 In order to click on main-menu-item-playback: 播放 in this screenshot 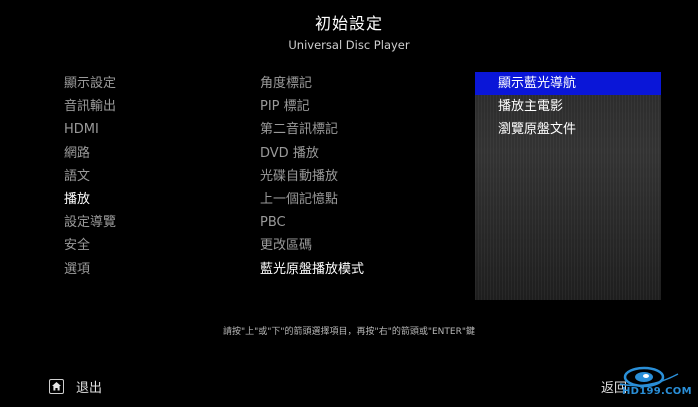, I will do `click(139, 199)`.